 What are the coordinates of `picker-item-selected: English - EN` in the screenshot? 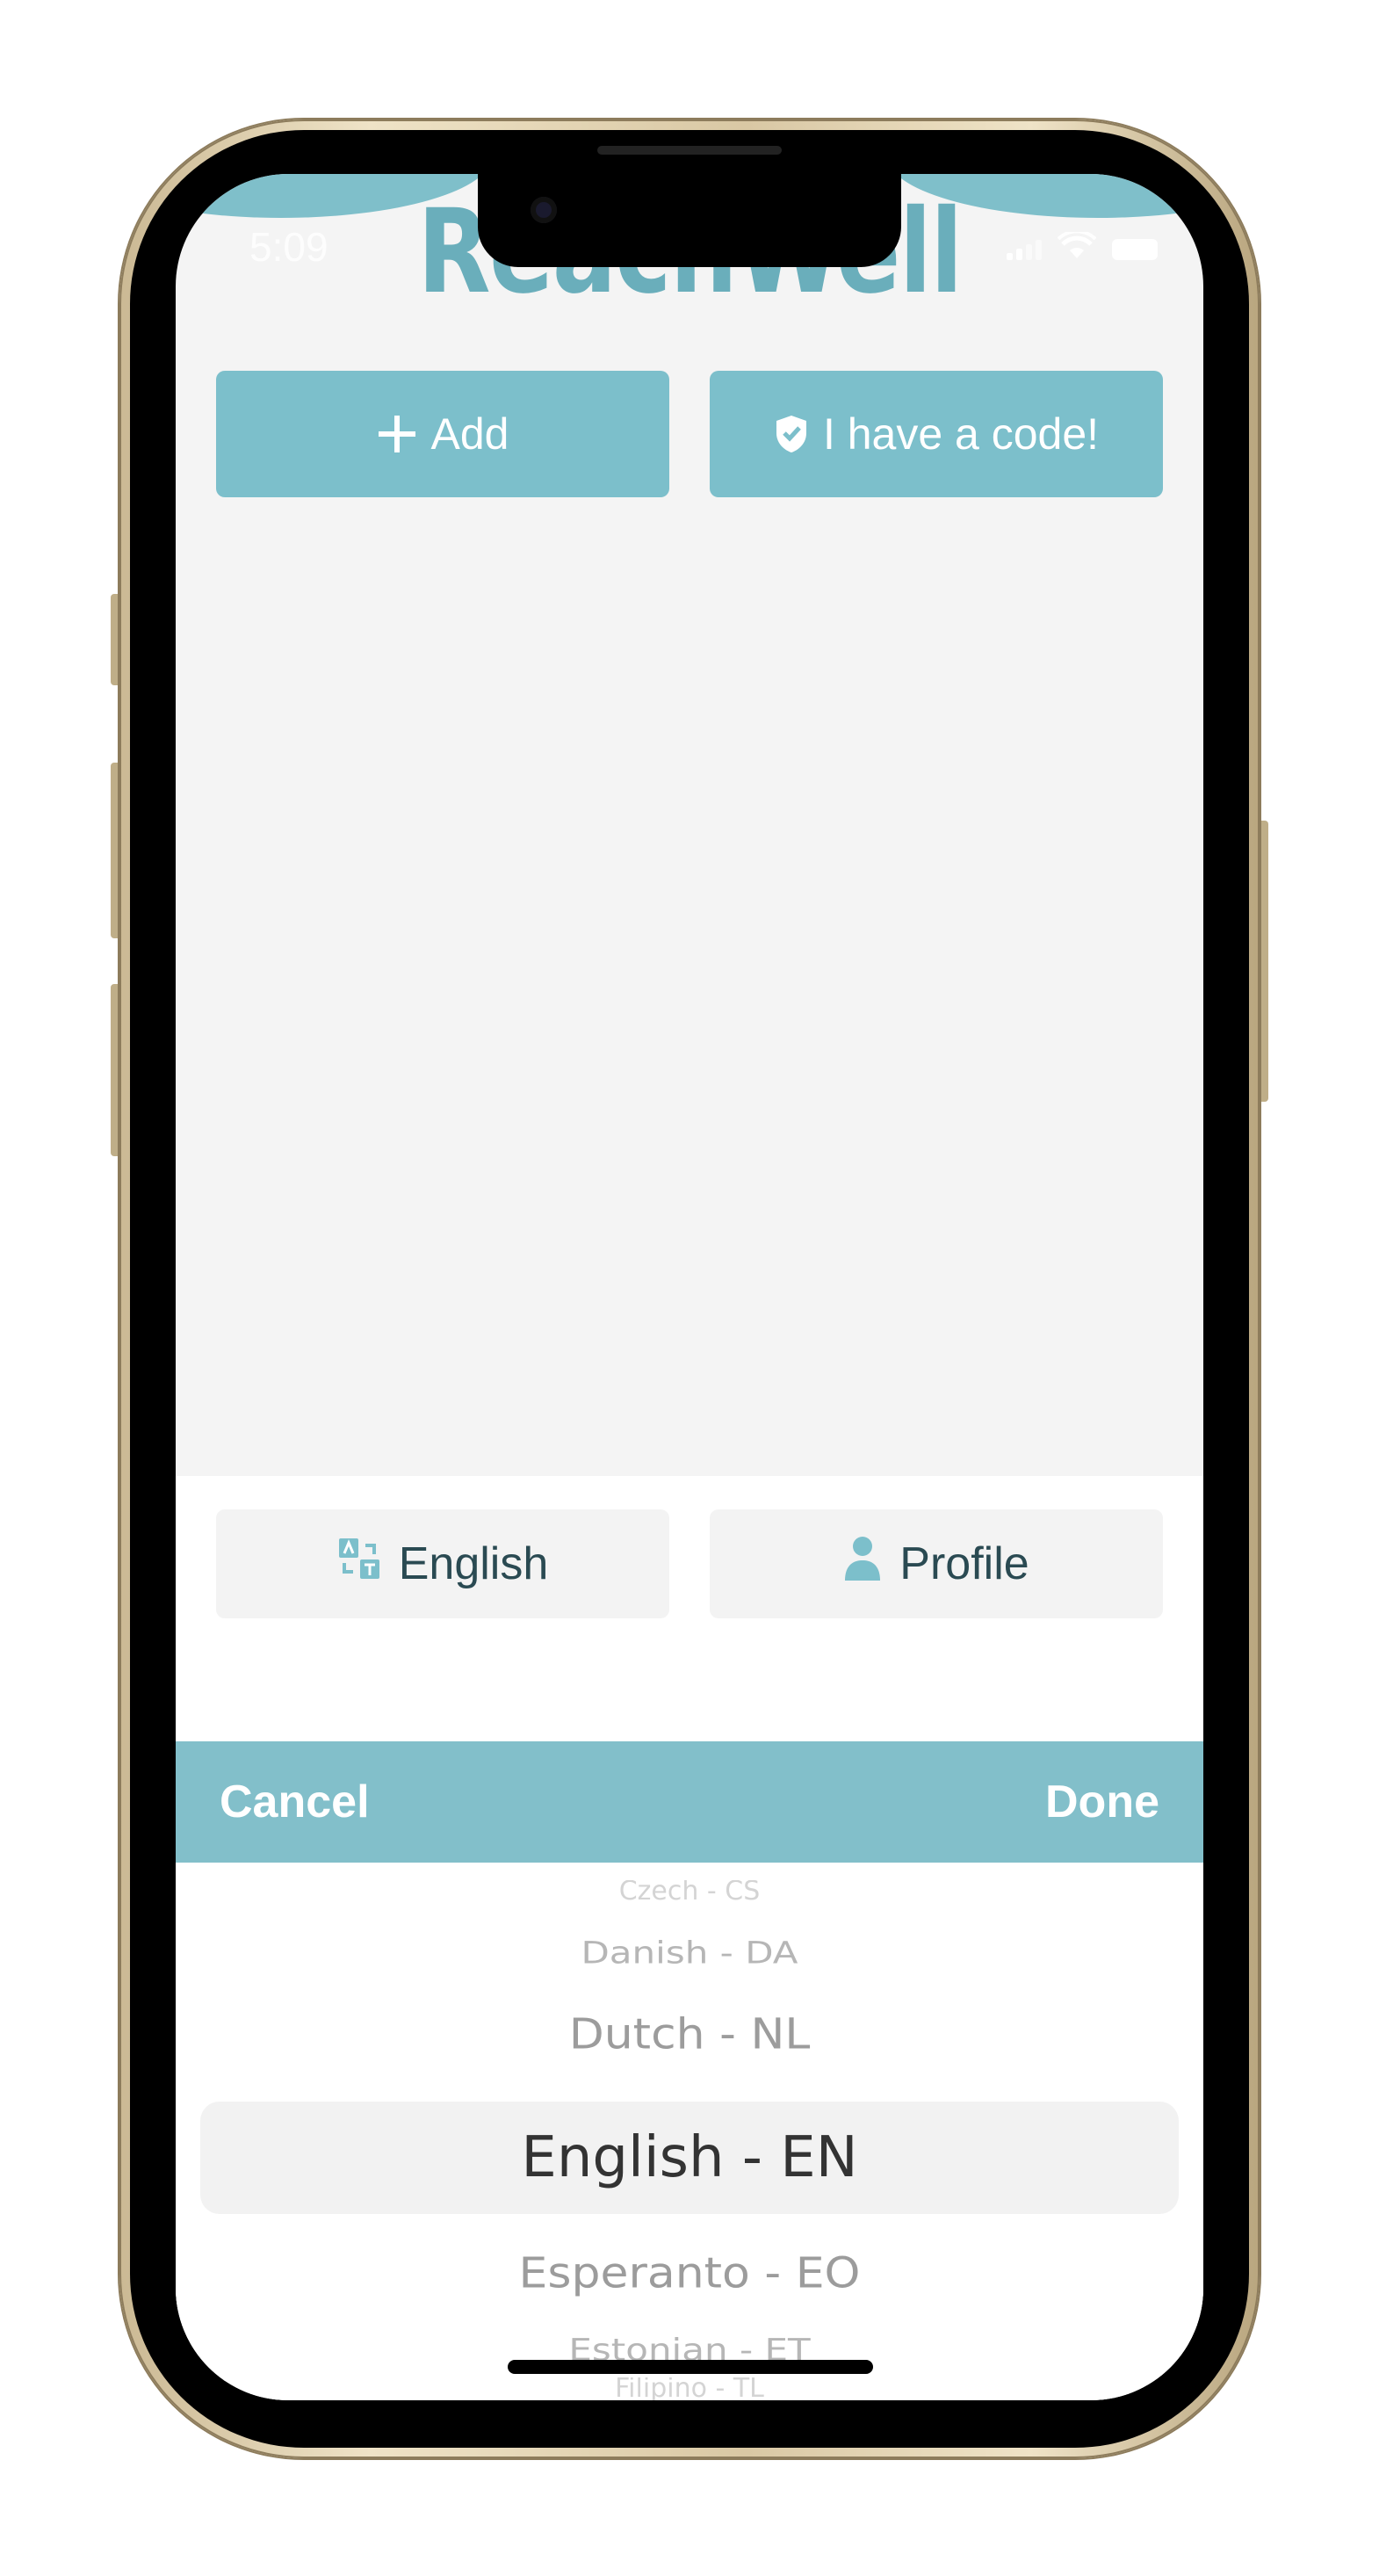 It's located at (689, 2158).